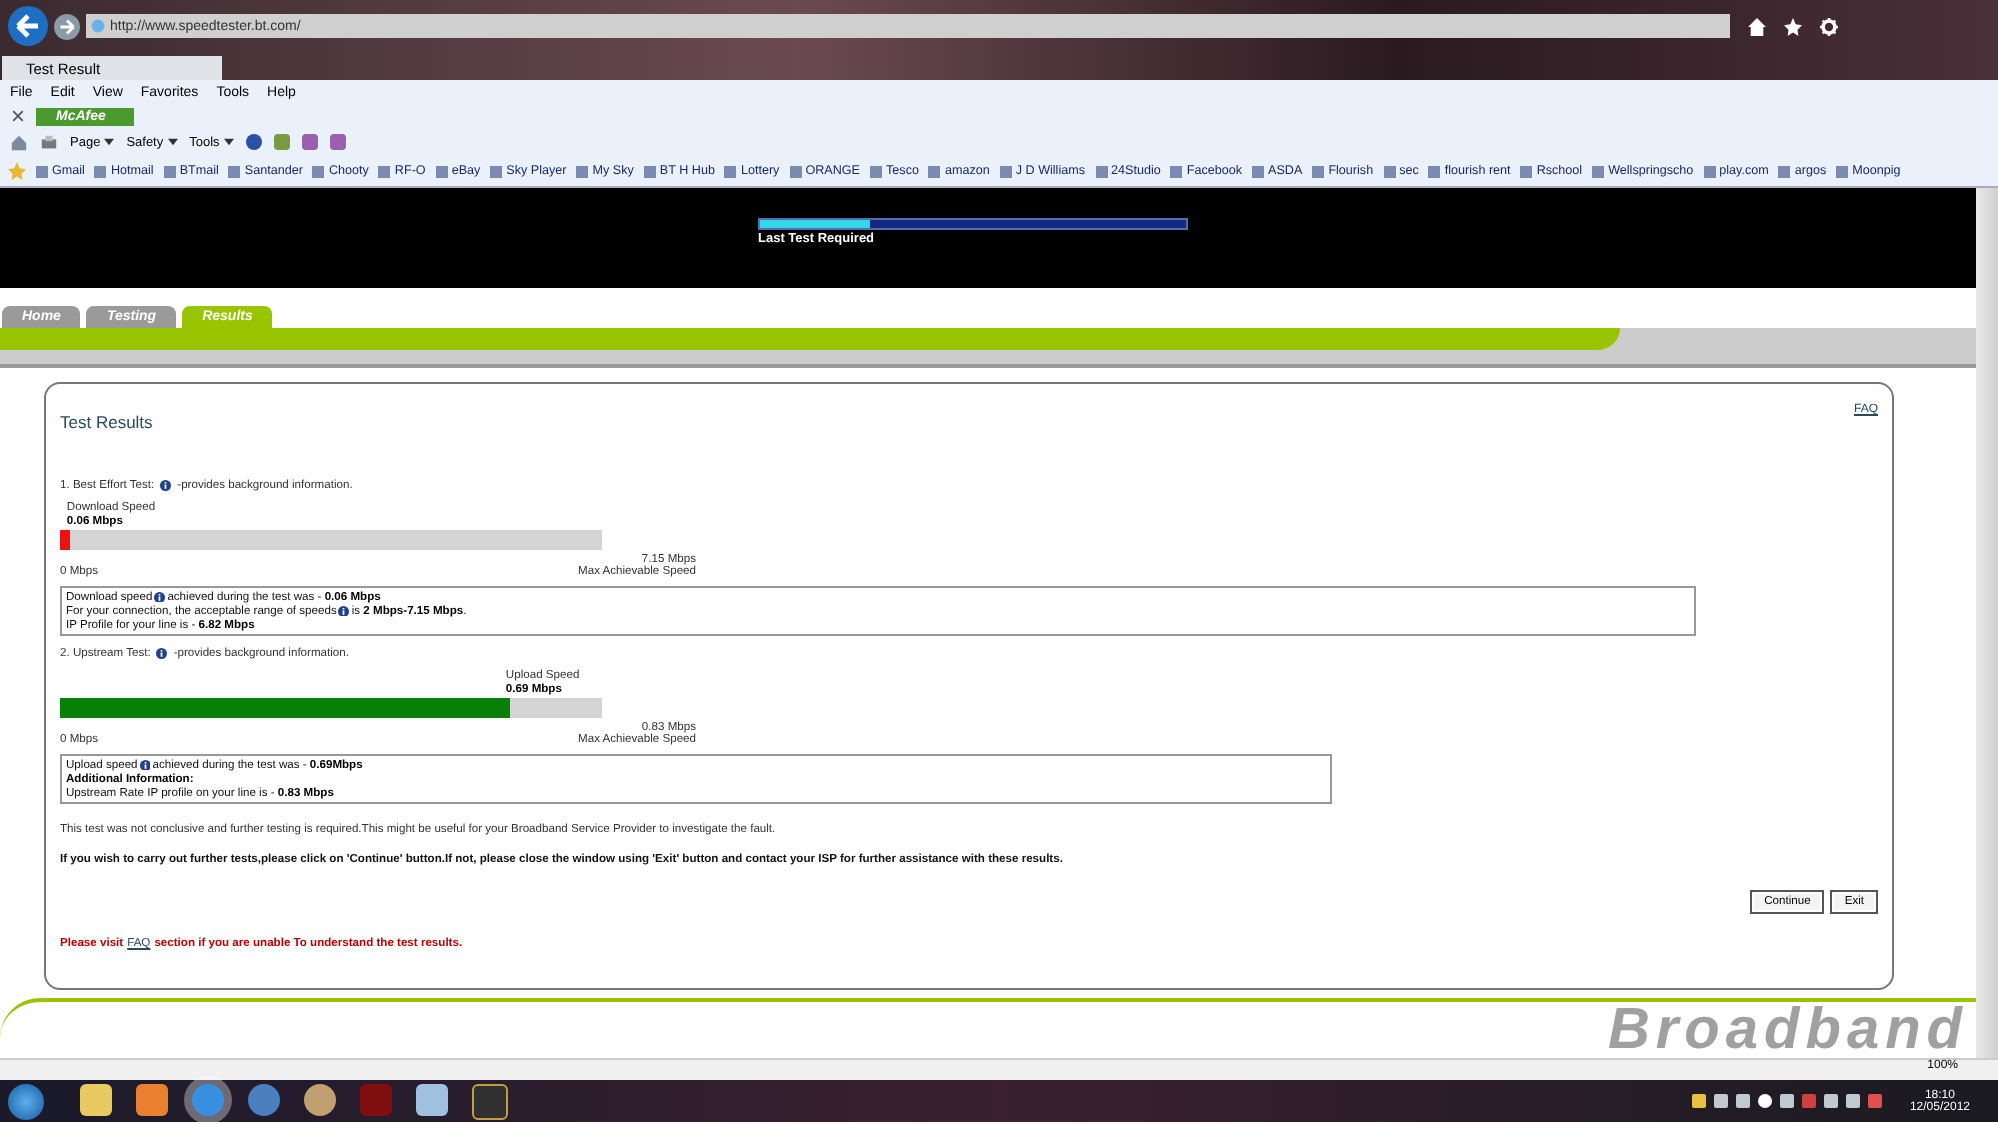 The image size is (1998, 1124). I want to click on card-title: Test Results, so click(106, 422).